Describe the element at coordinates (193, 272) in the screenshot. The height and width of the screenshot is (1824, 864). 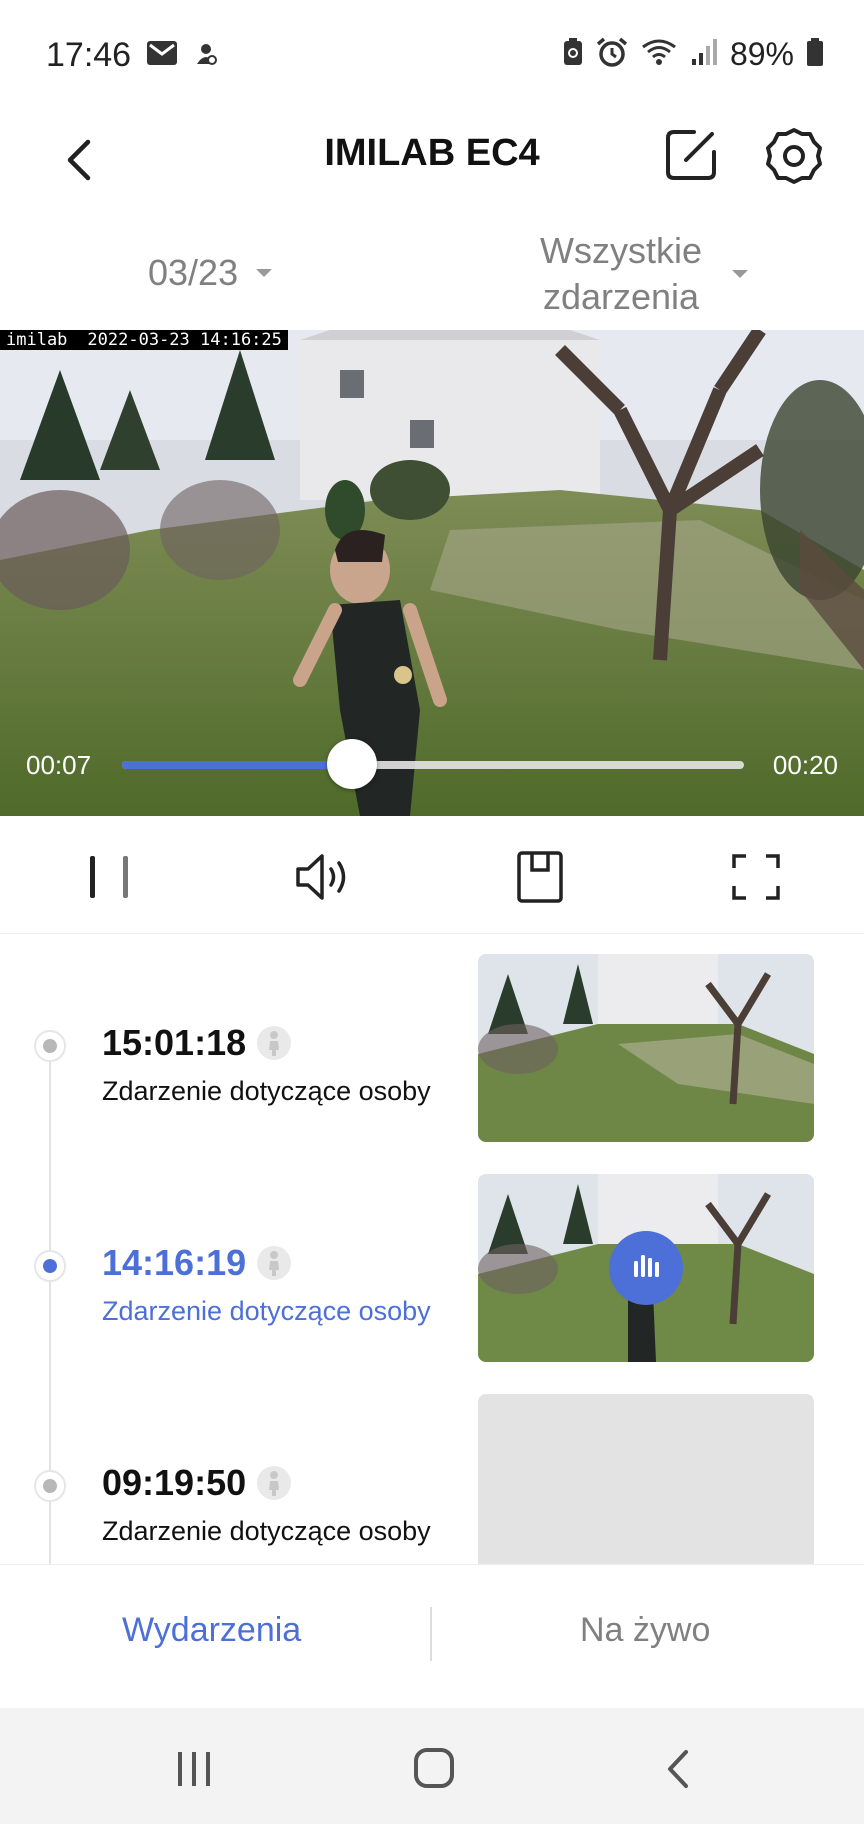
I see `date-value: 03/23` at that location.